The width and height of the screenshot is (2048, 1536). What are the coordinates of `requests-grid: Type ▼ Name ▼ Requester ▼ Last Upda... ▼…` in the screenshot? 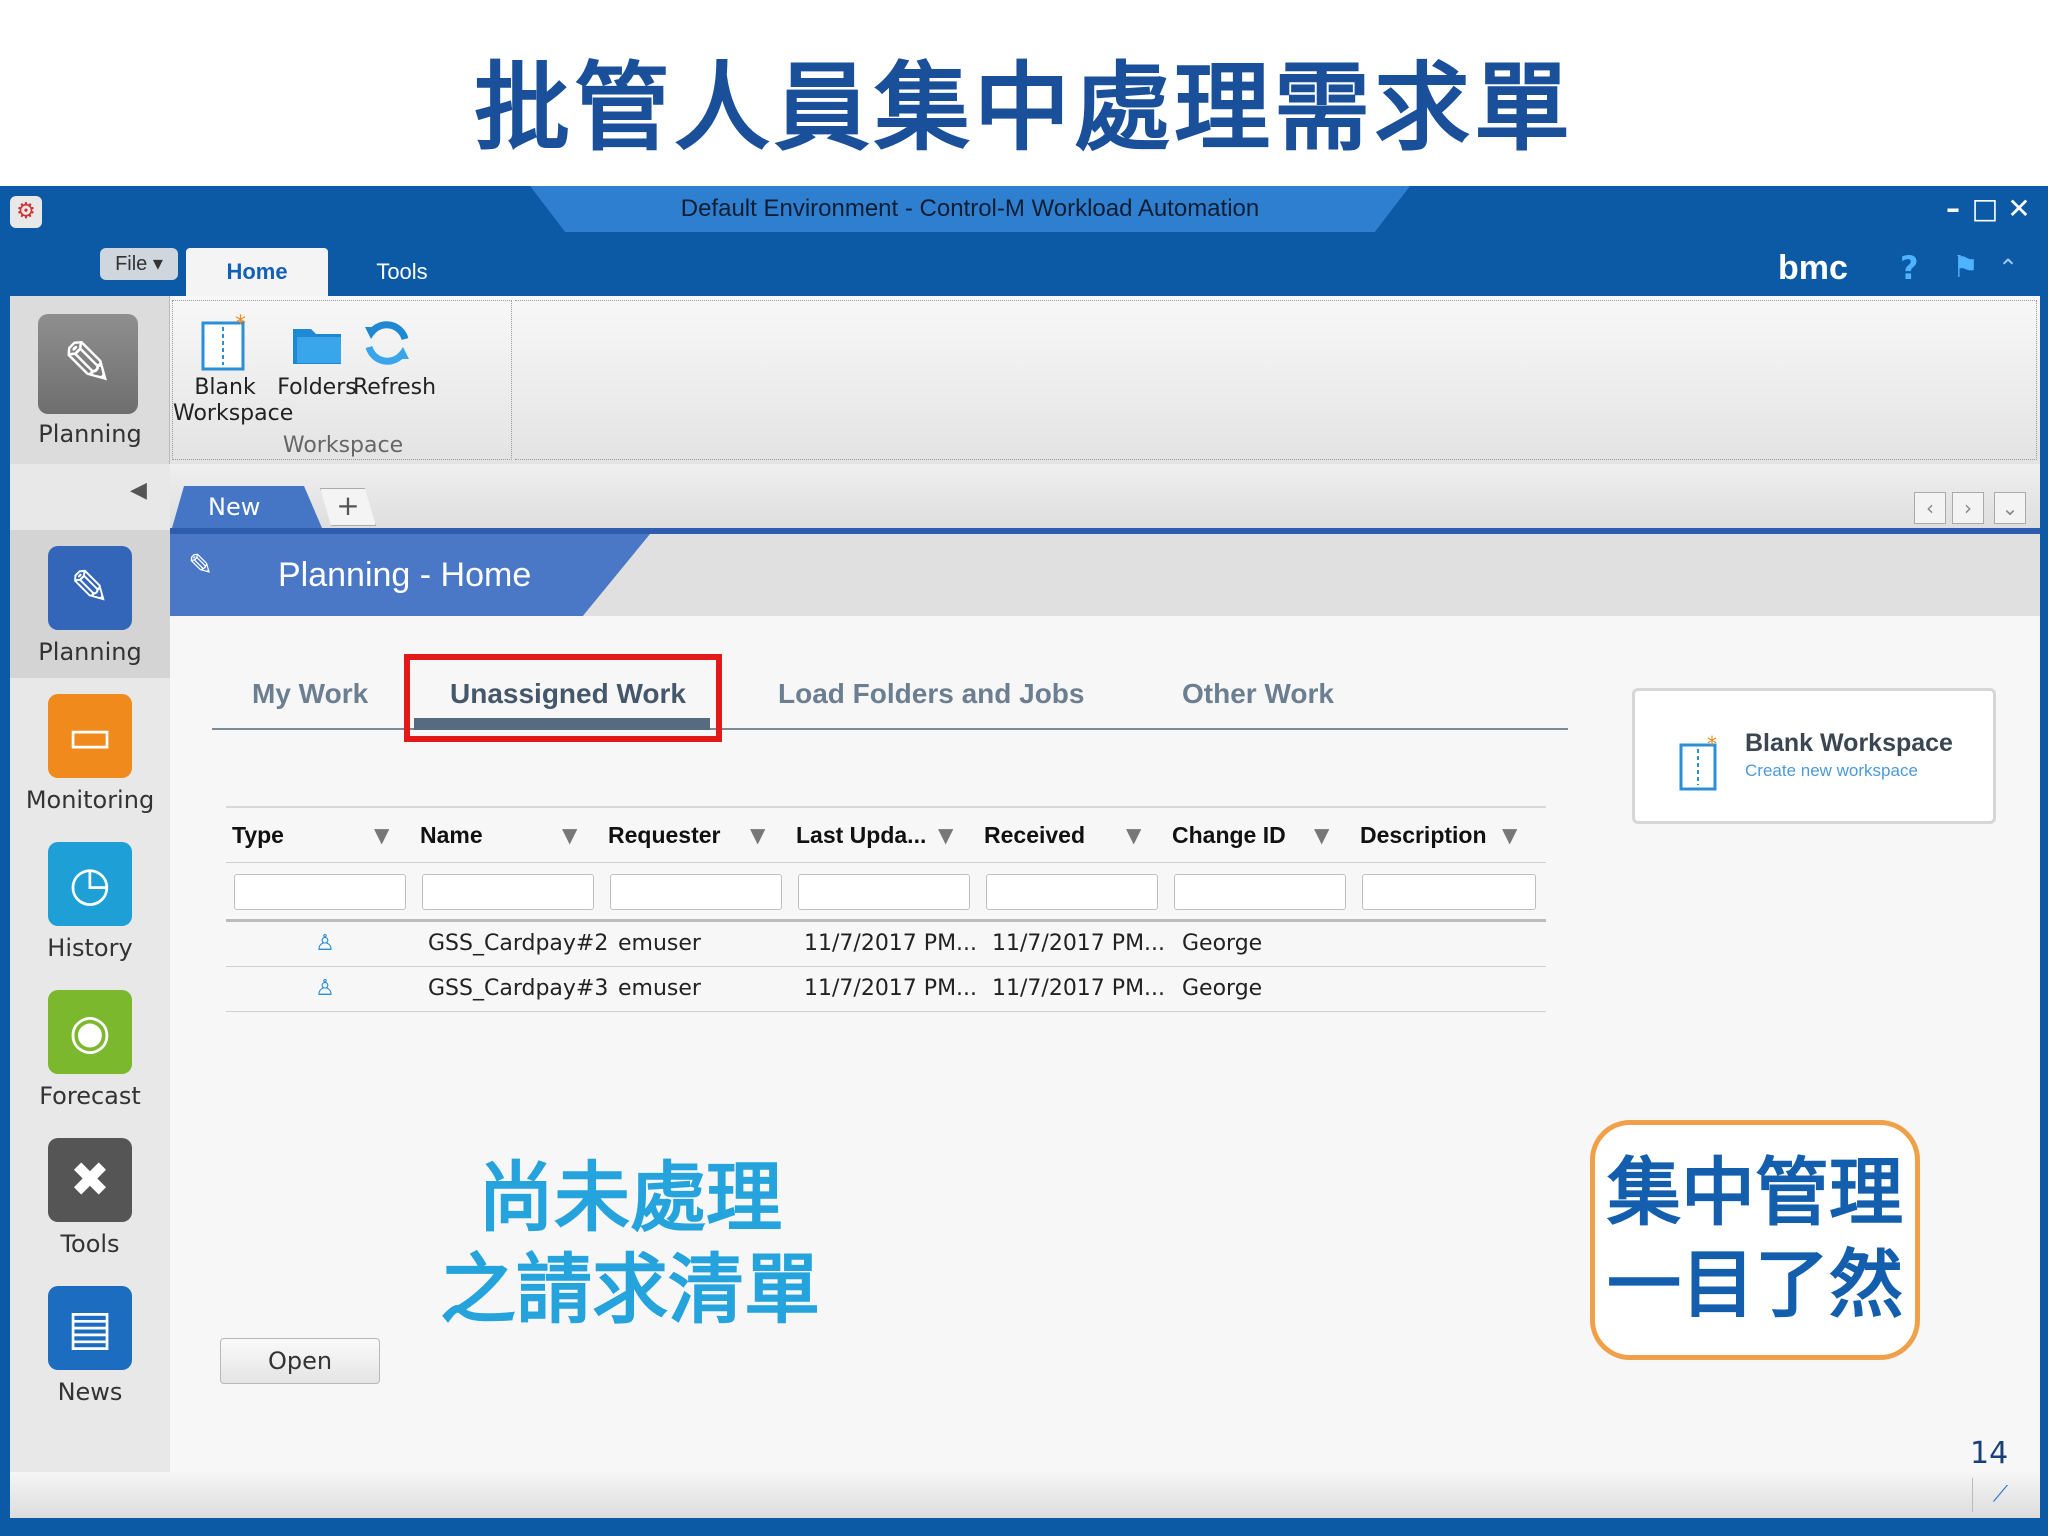 It's located at (886, 911).